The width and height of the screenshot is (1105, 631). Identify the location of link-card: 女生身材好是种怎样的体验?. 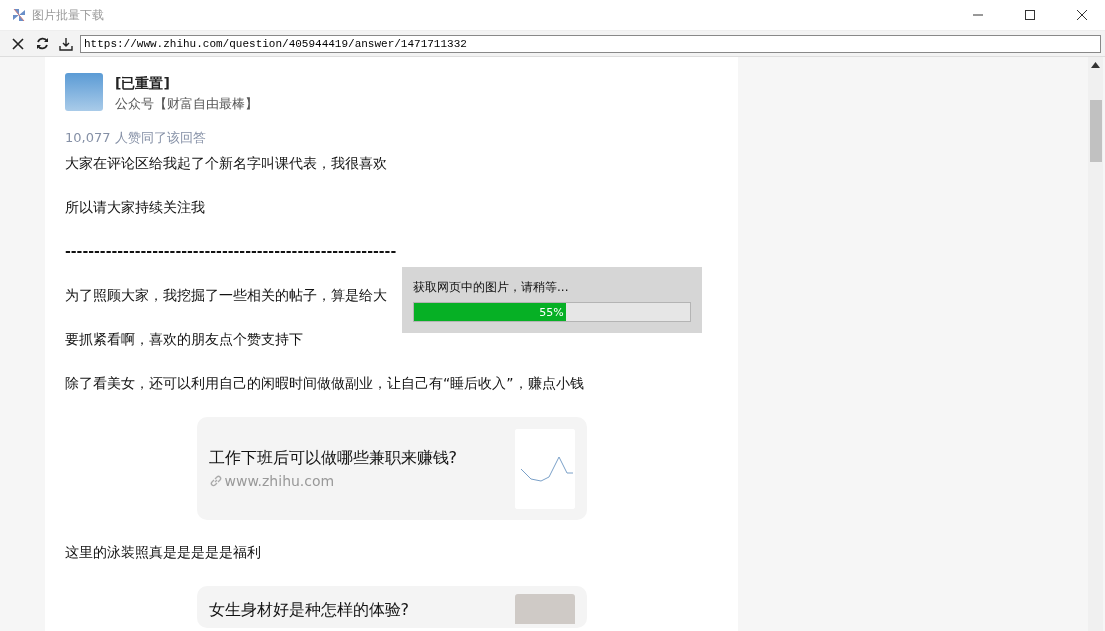
(391, 607).